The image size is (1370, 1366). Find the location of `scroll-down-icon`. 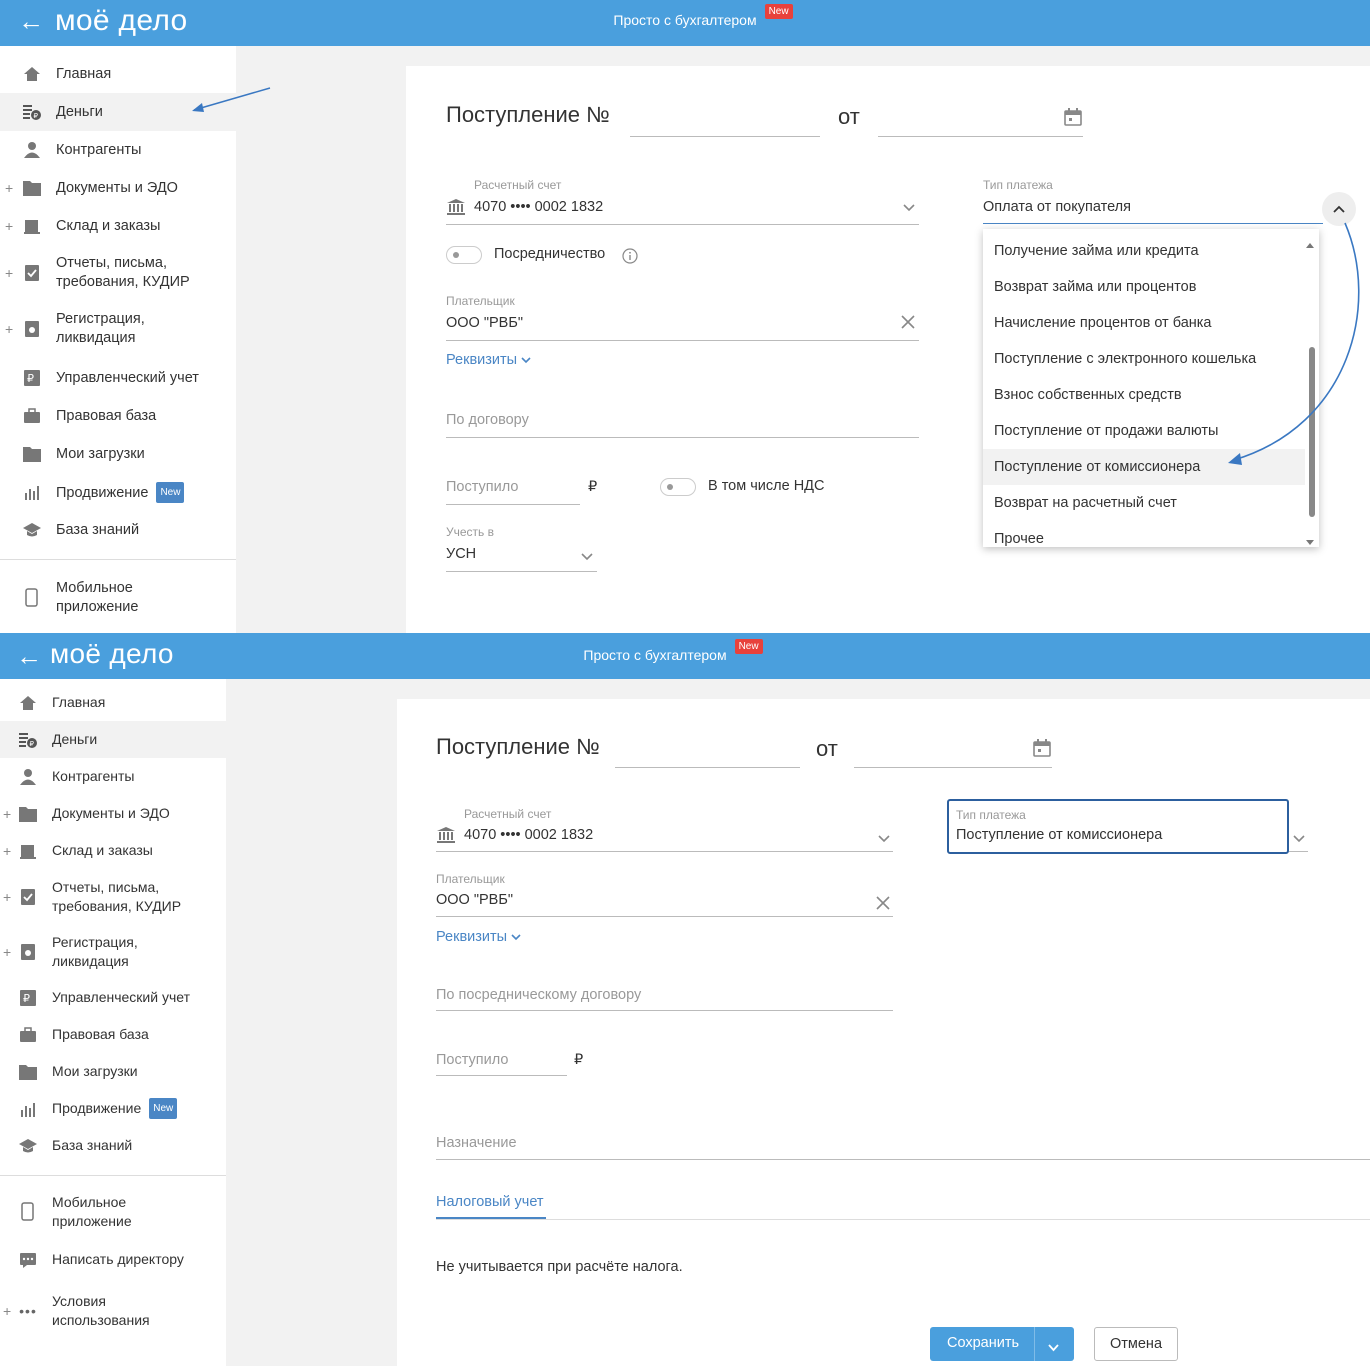

scroll-down-icon is located at coordinates (1310, 540).